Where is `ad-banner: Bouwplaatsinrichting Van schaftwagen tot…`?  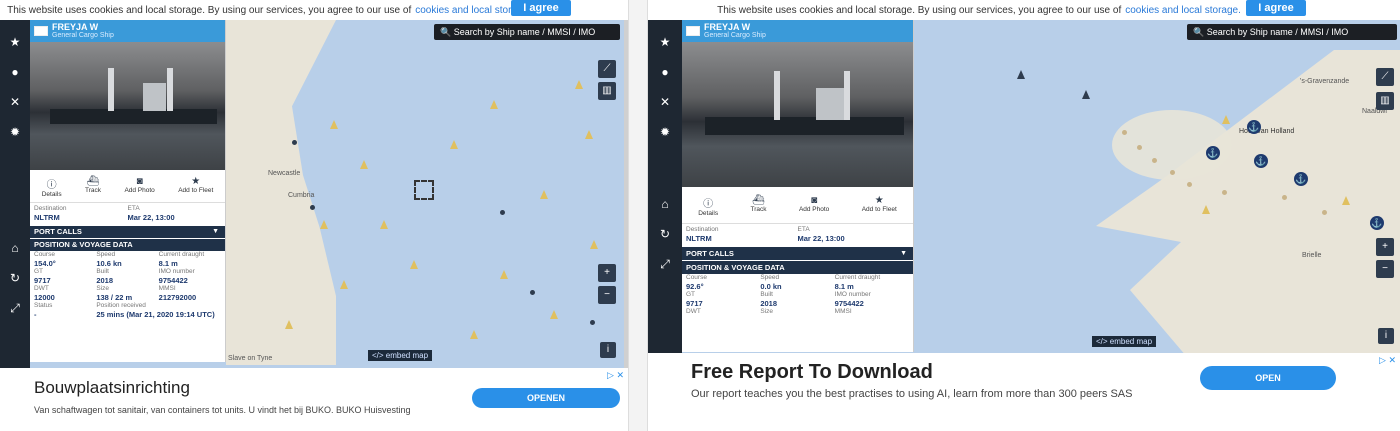 ad-banner: Bouwplaatsinrichting Van schaftwagen tot… is located at coordinates (314, 399).